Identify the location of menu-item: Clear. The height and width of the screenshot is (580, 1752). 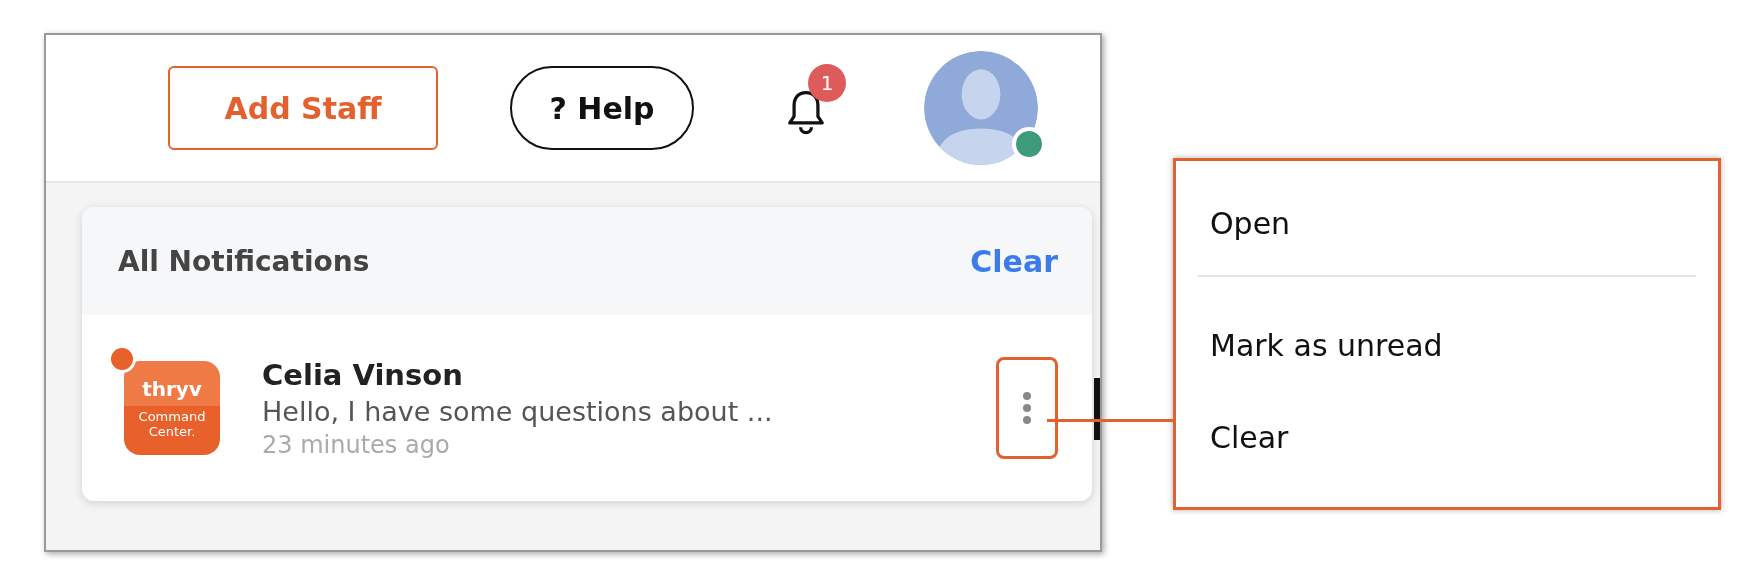
(1447, 437).